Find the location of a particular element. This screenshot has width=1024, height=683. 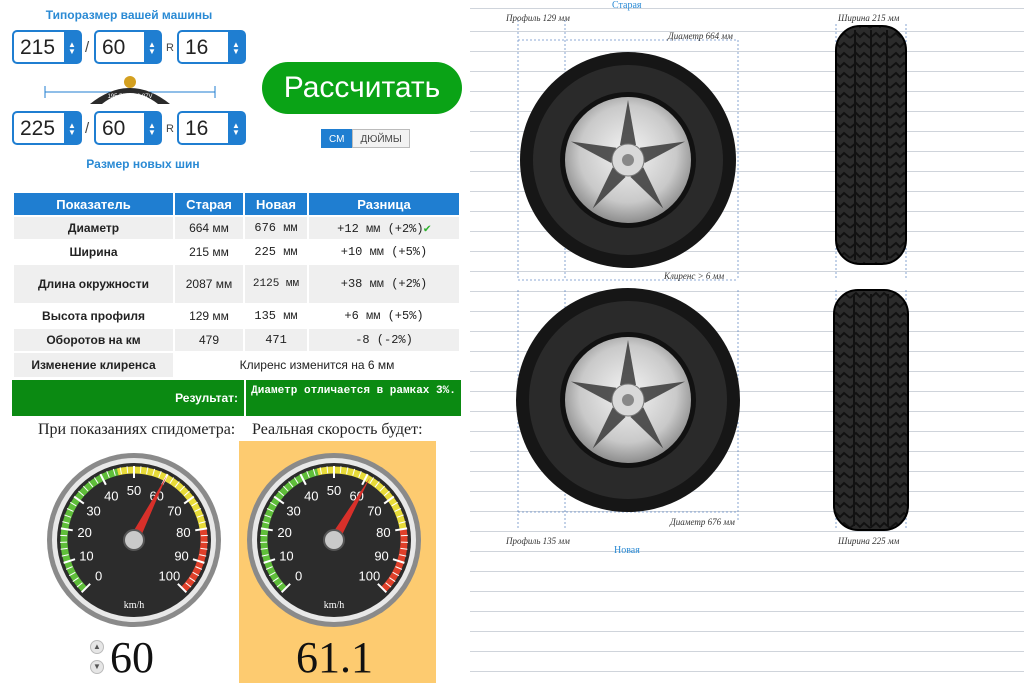

row-label: Оборотов на км is located at coordinates (93, 340).